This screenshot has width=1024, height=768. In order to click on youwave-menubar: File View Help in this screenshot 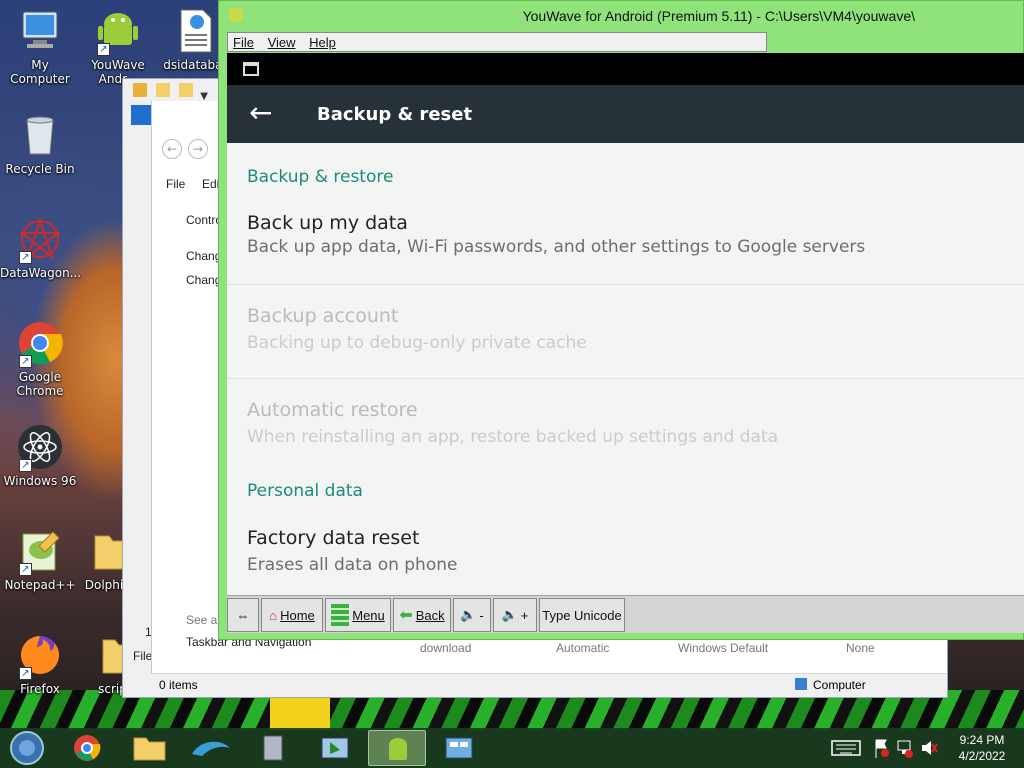, I will do `click(497, 42)`.